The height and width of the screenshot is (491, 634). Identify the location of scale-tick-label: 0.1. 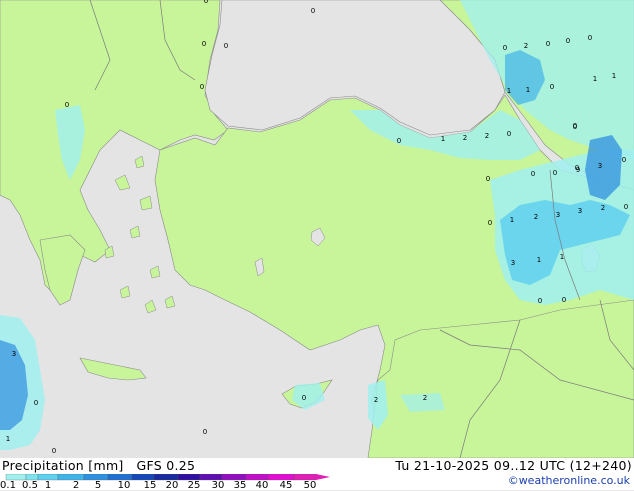
(8, 485).